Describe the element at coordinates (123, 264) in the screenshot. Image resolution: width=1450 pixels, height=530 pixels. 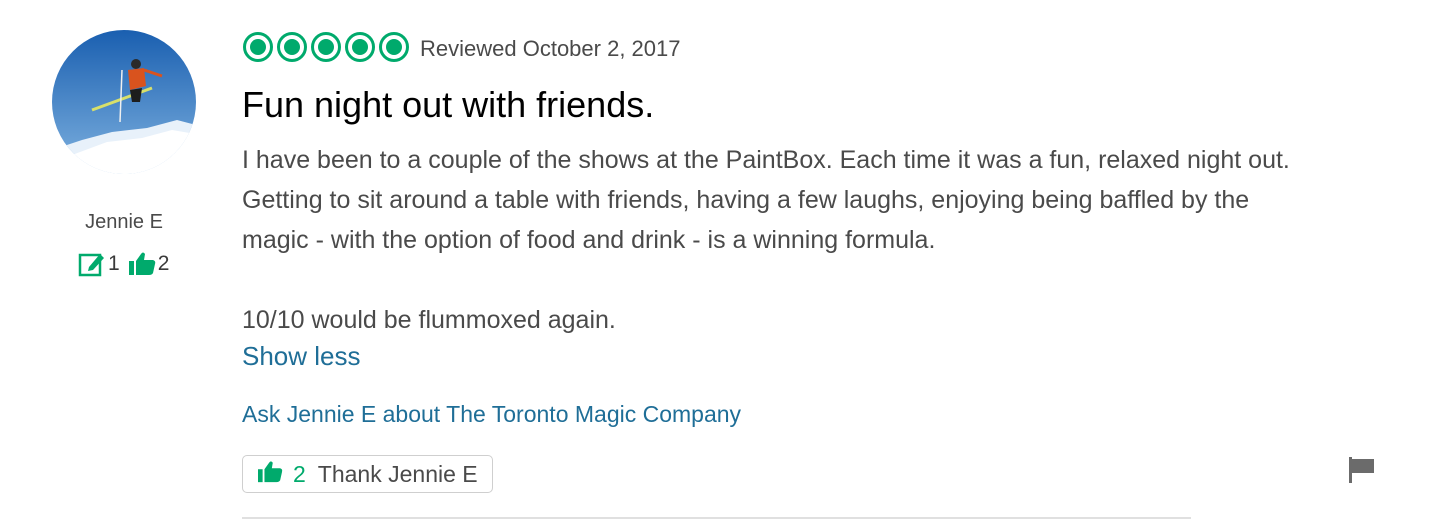
I see `reviewer-stats: 1 2` at that location.